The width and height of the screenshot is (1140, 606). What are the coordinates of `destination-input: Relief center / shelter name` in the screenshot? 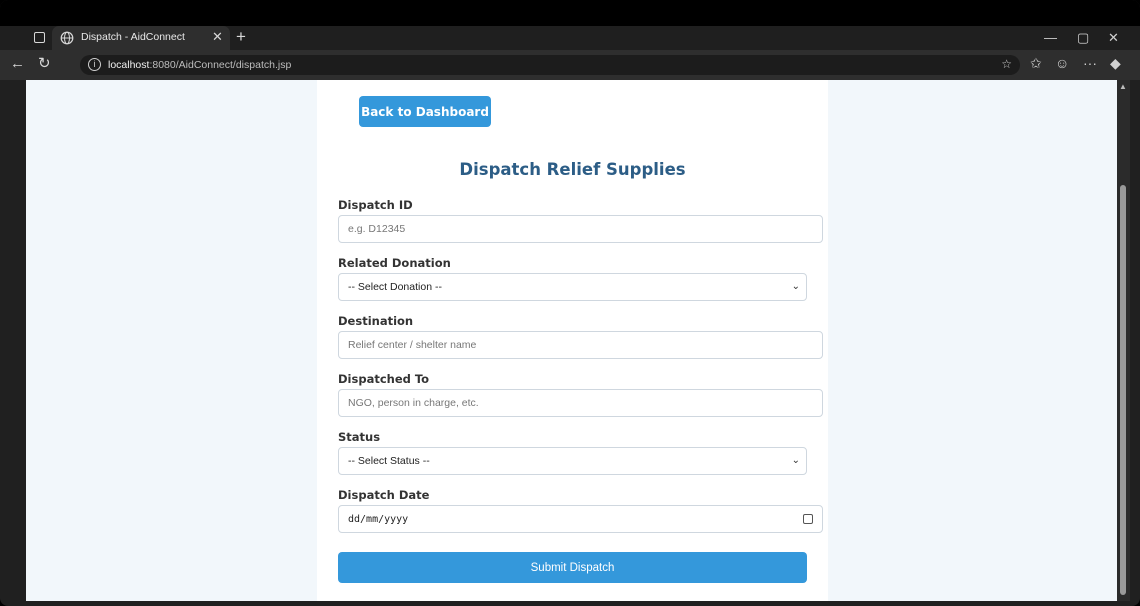 It's located at (580, 345).